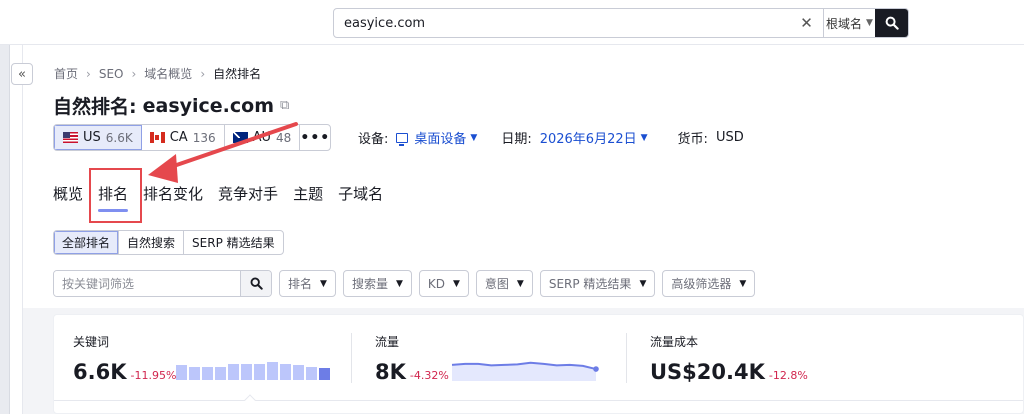 This screenshot has height=414, width=1024. What do you see at coordinates (692, 139) in the screenshot?
I see `currency-label: 货币:` at bounding box center [692, 139].